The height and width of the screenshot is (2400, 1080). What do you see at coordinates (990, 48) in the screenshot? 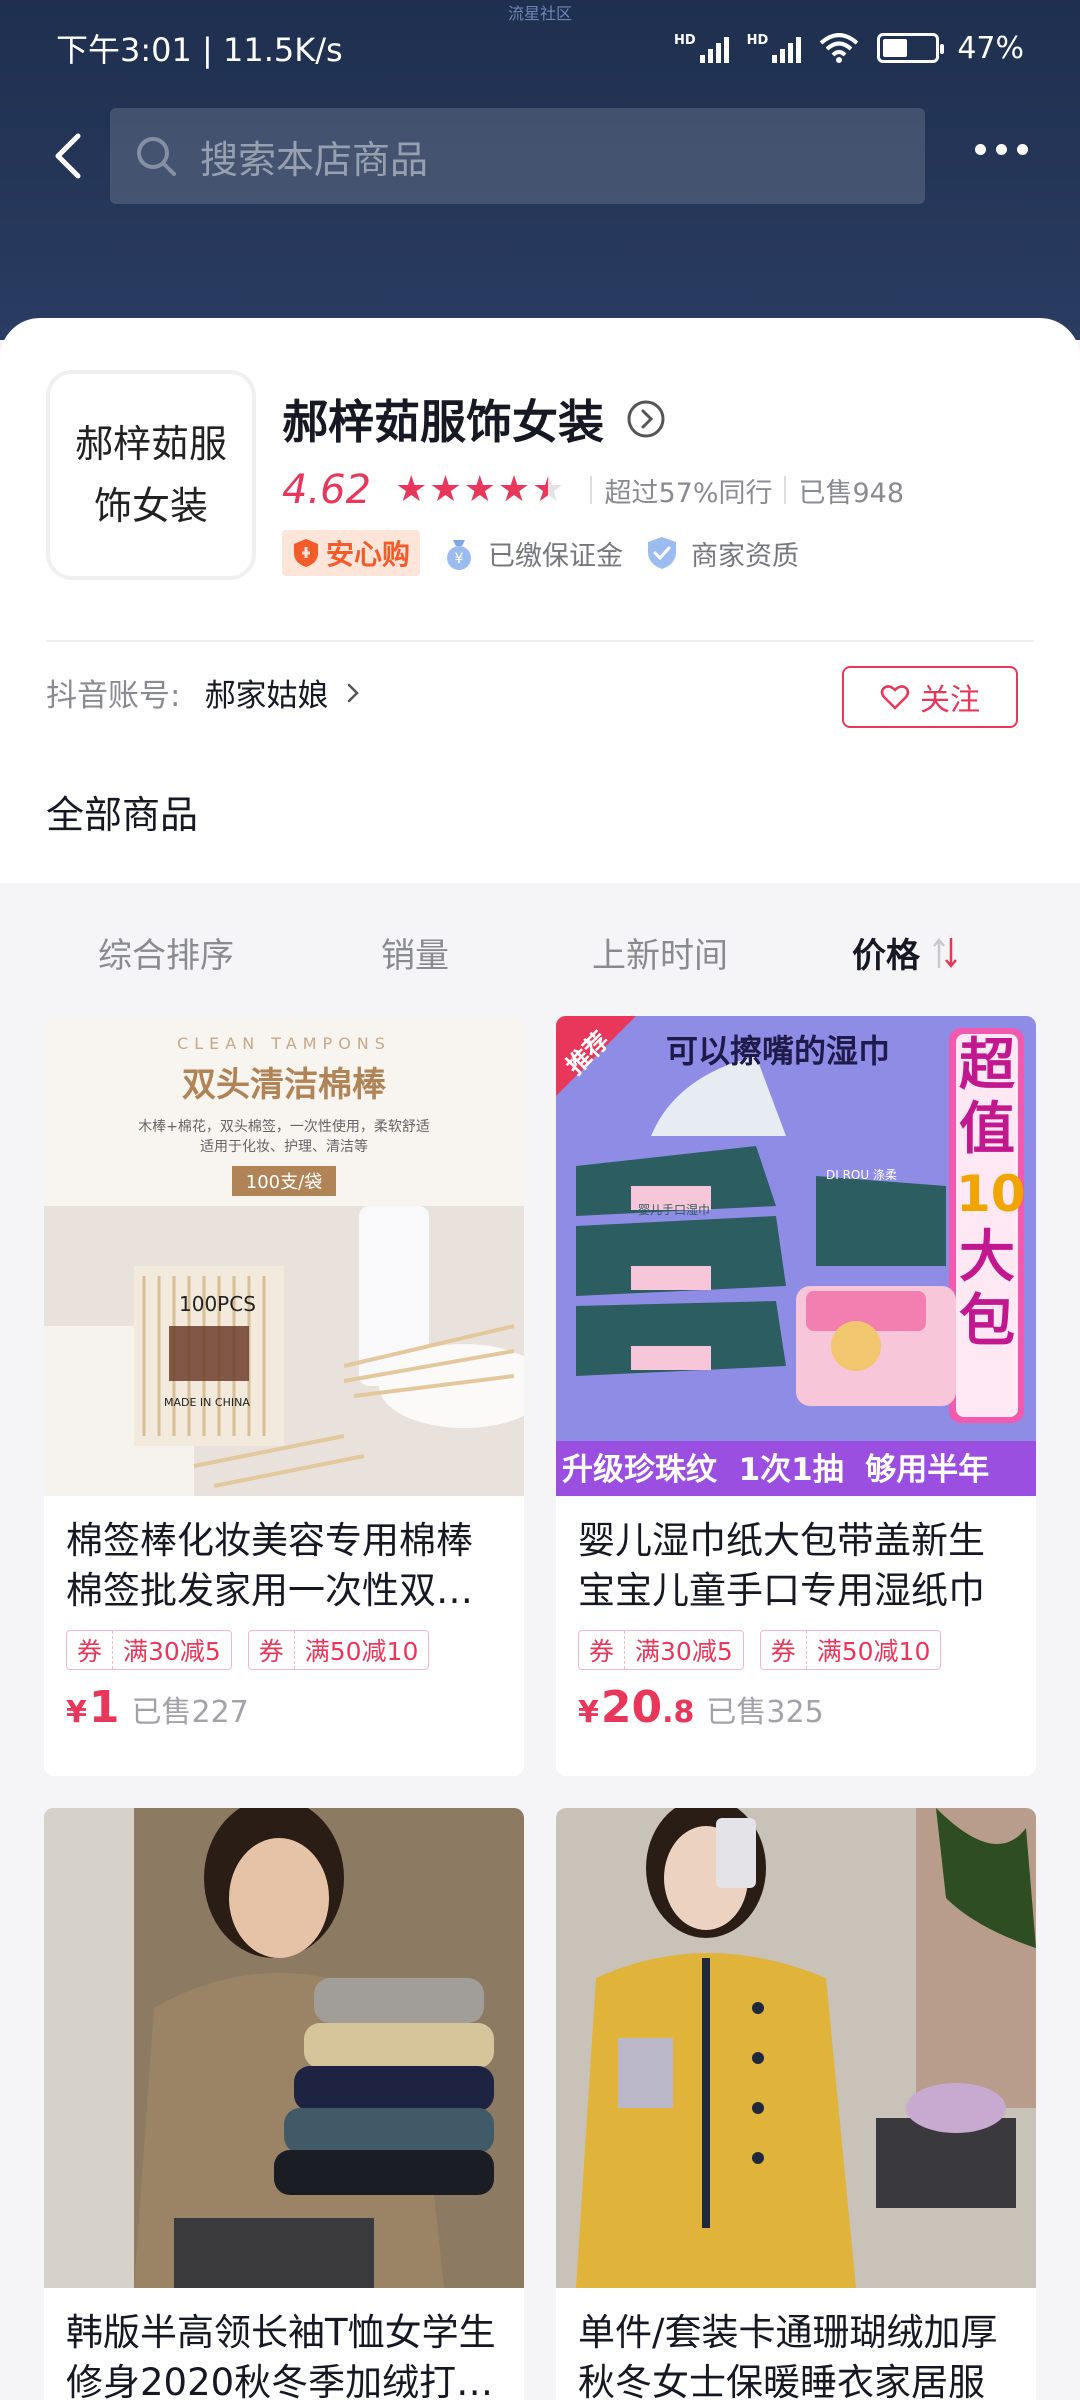
I see `battery-percent: 47%` at bounding box center [990, 48].